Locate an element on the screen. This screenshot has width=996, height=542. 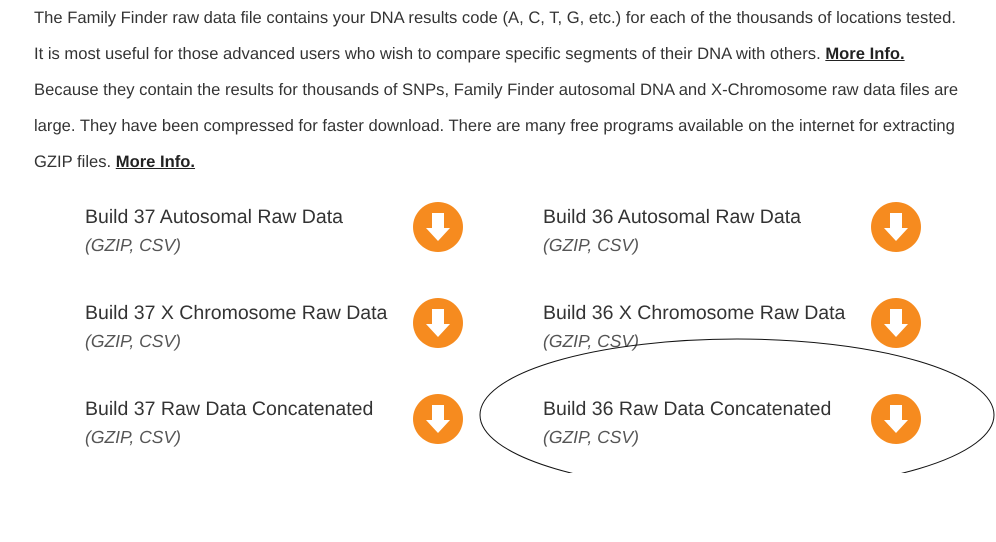
download-title: Build 37 X Chromosome Raw Data is located at coordinates (236, 313).